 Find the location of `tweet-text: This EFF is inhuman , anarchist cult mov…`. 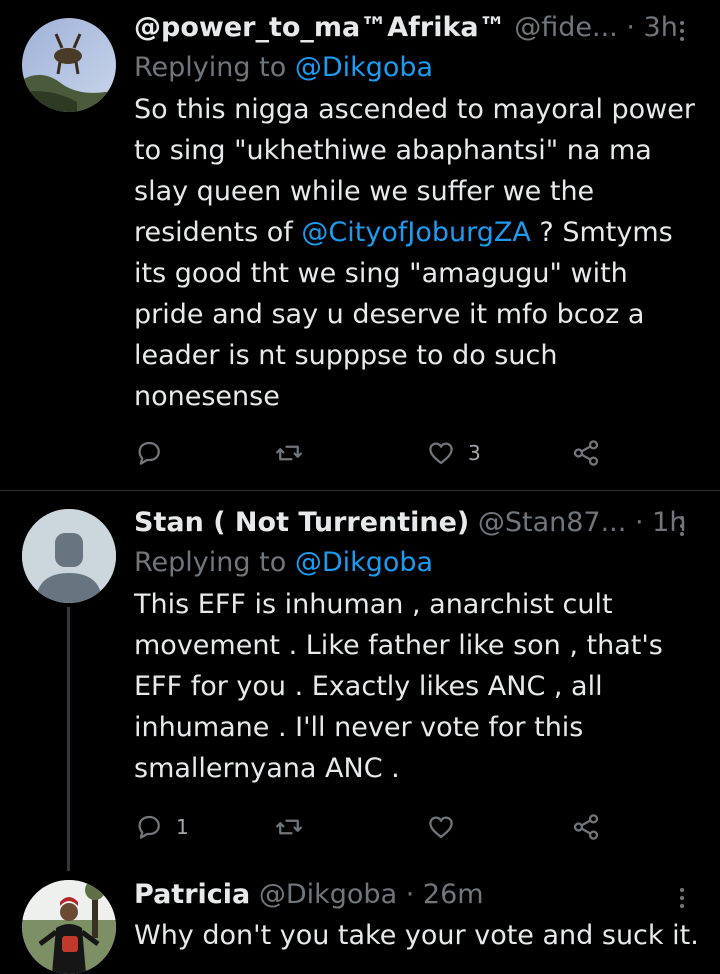

tweet-text: This EFF is inhuman , anarchist cult mov… is located at coordinates (398, 686).